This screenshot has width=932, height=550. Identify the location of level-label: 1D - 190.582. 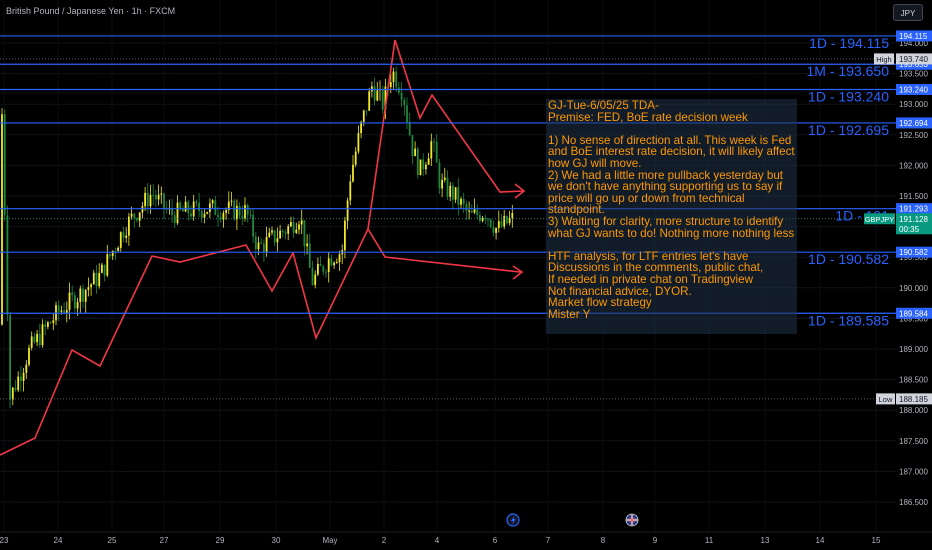
(848, 259).